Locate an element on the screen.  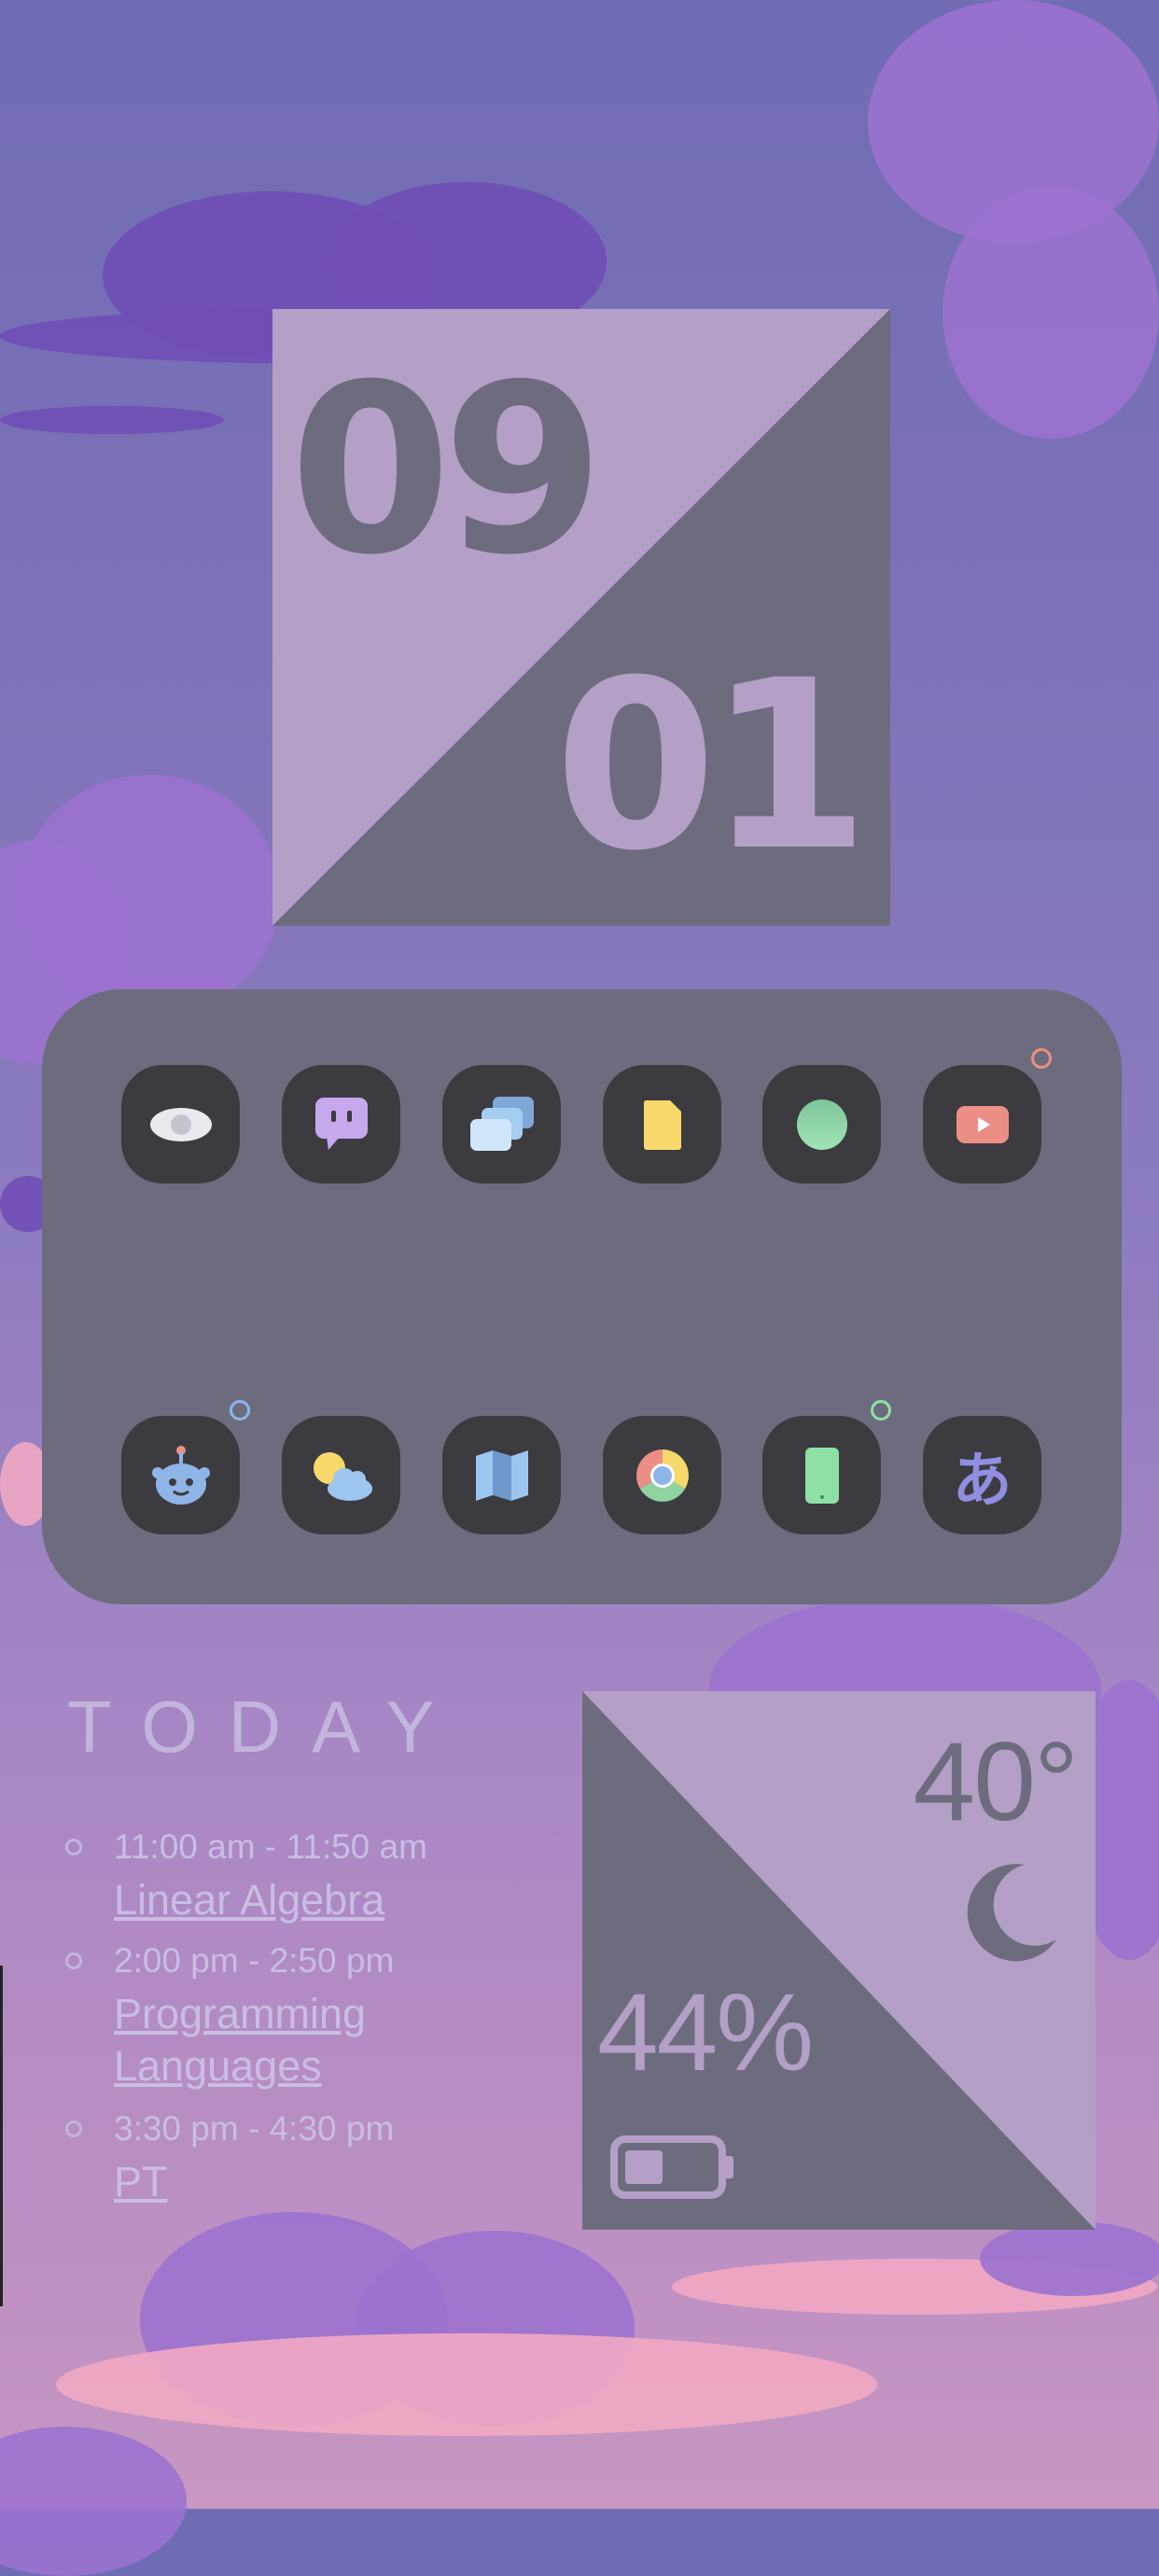
document-icon is located at coordinates (662, 1124).